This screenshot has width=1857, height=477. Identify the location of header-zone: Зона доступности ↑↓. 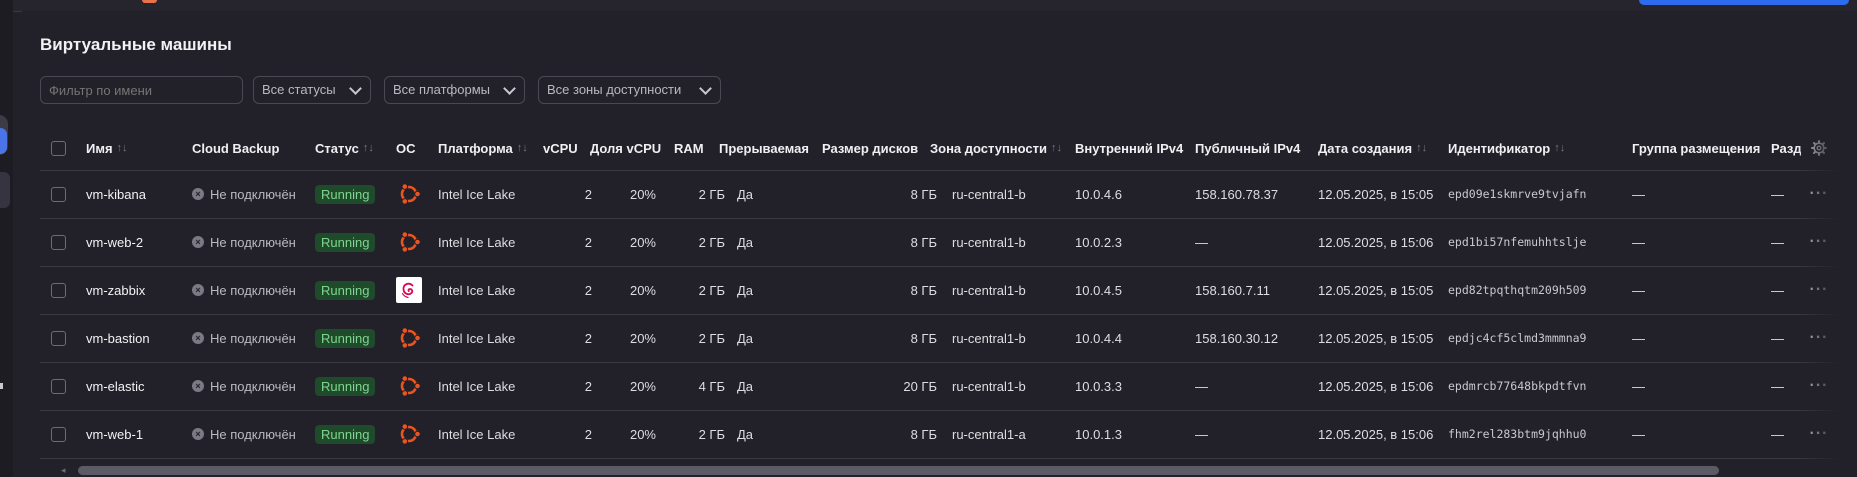
(996, 148).